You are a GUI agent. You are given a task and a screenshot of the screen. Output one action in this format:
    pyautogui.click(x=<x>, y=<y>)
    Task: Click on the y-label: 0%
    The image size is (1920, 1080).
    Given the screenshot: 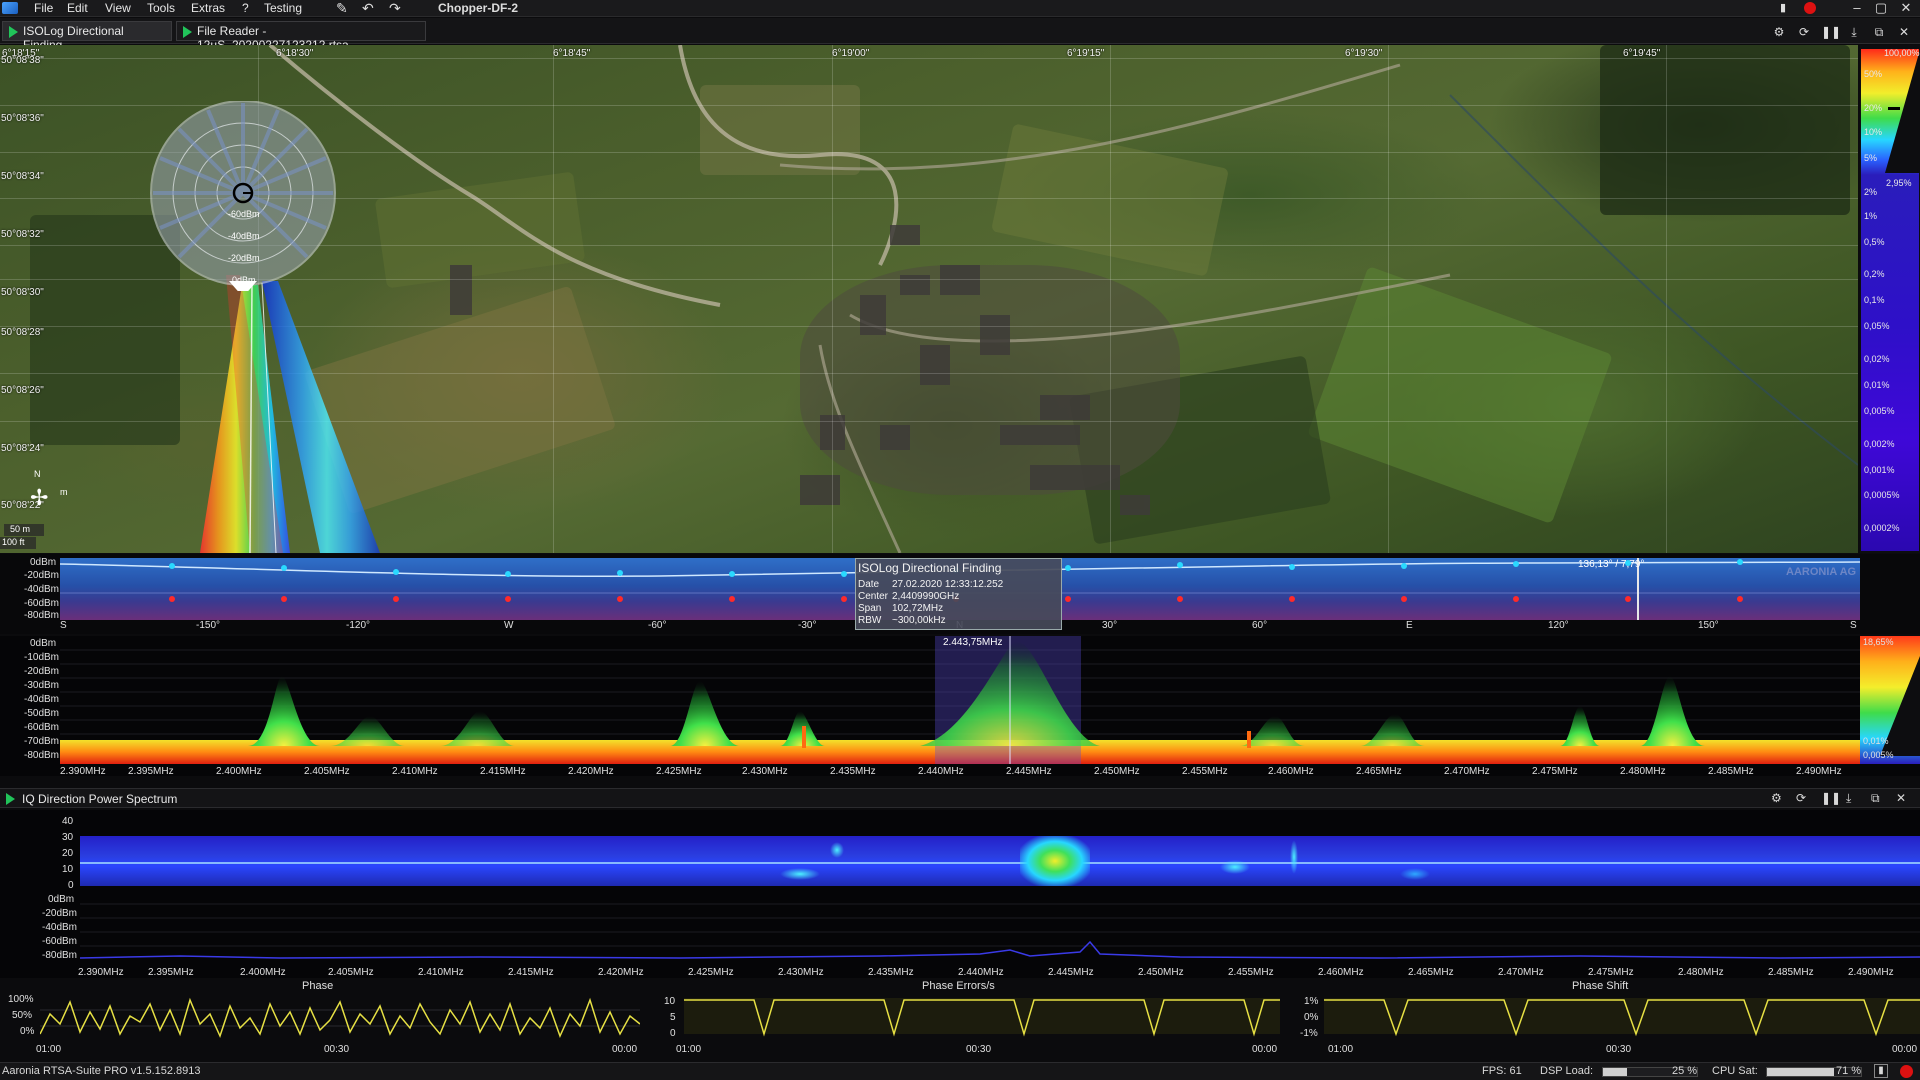 What is the action you would take?
    pyautogui.click(x=27, y=1031)
    